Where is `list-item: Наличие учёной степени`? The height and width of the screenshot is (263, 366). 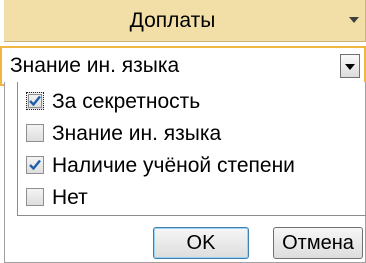 list-item: Наличие учёной степени is located at coordinates (188, 166).